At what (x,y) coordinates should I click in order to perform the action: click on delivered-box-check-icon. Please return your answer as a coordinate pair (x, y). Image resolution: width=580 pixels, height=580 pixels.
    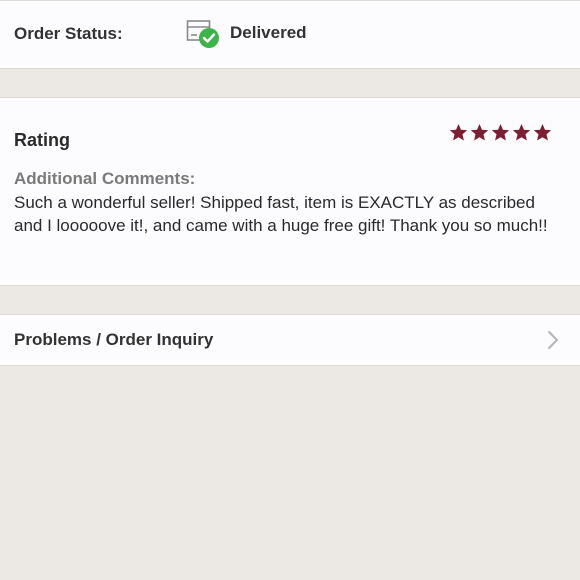
    Looking at the image, I should click on (202, 34).